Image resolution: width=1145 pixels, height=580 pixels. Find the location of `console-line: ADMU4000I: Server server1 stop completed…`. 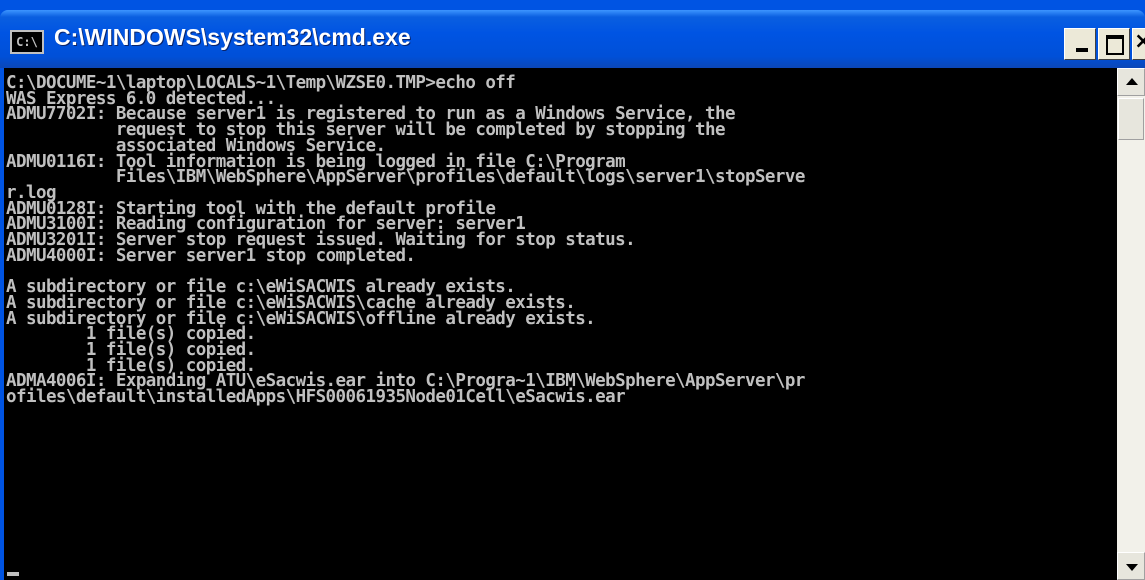

console-line: ADMU4000I: Server server1 stop completed… is located at coordinates (211, 255).